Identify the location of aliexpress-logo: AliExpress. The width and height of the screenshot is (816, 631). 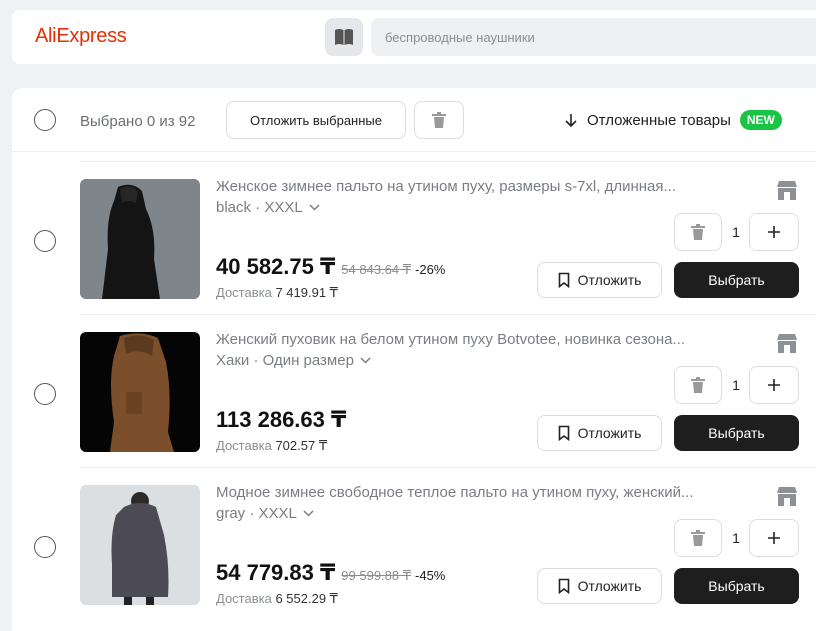
(81, 36).